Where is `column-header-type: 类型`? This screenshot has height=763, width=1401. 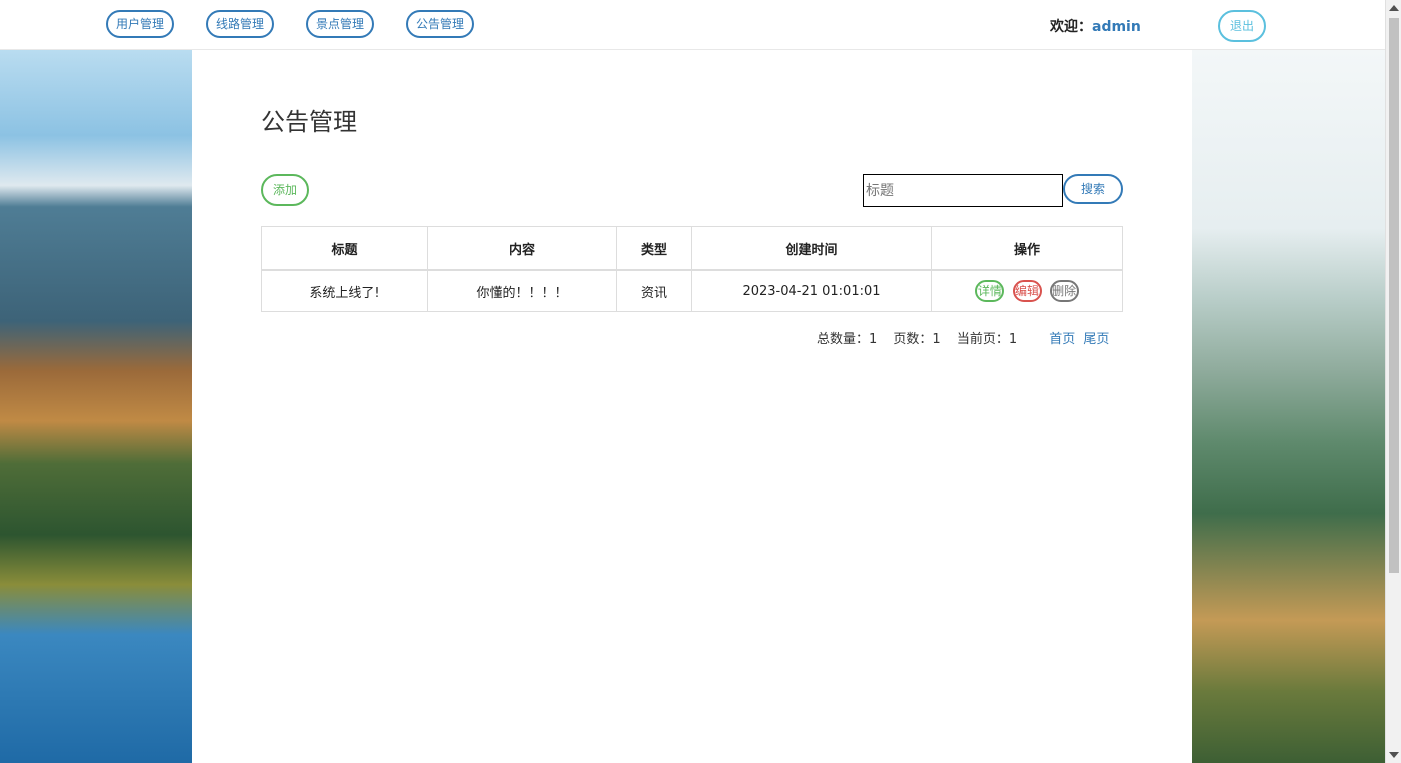 column-header-type: 类型 is located at coordinates (654, 248).